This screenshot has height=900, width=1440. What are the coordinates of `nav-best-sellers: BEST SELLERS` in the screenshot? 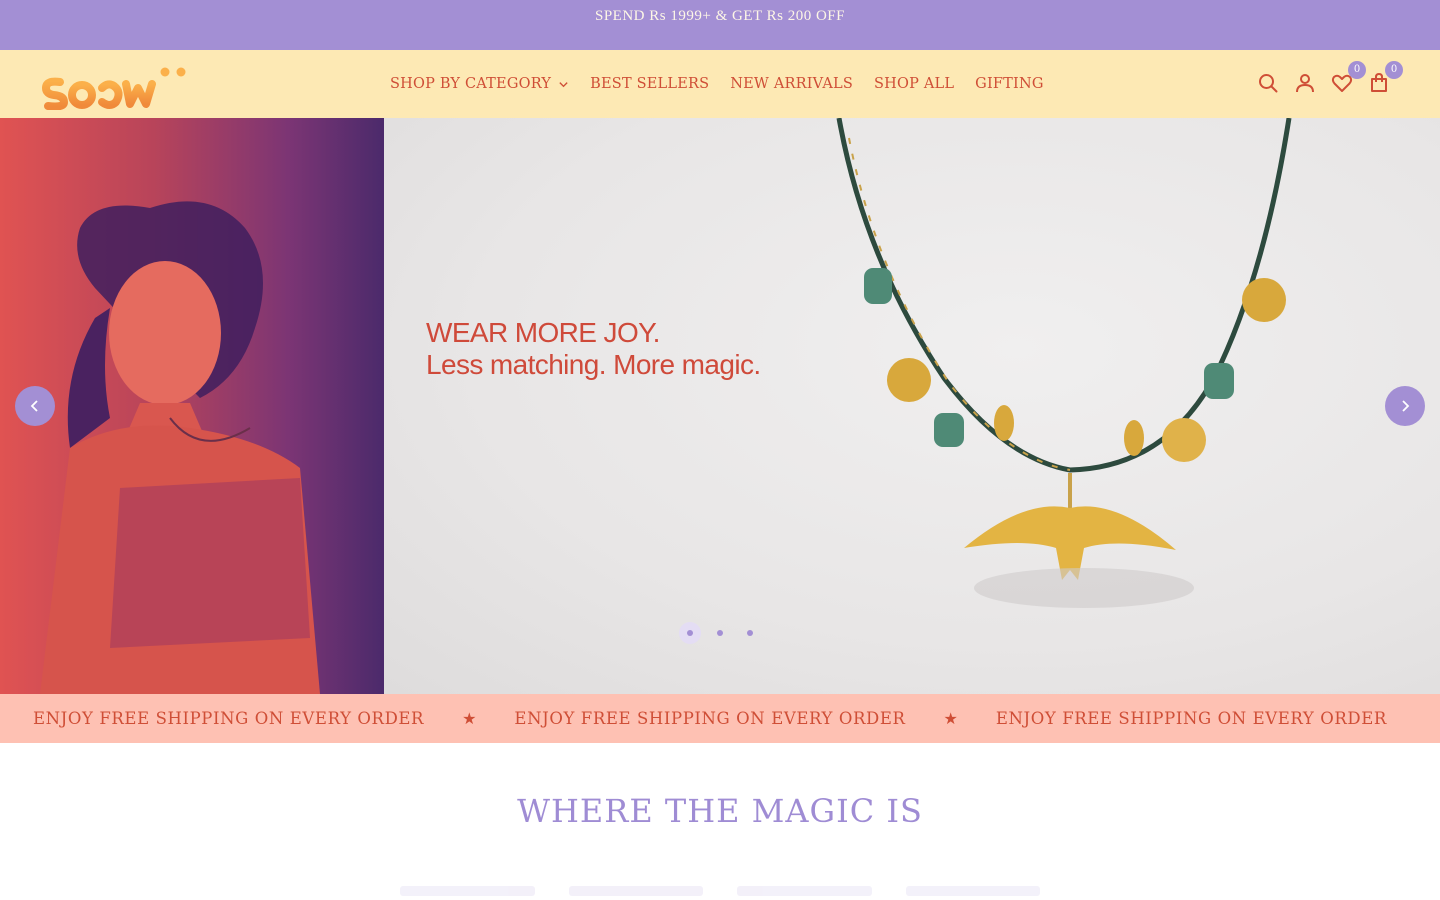 It's located at (649, 84).